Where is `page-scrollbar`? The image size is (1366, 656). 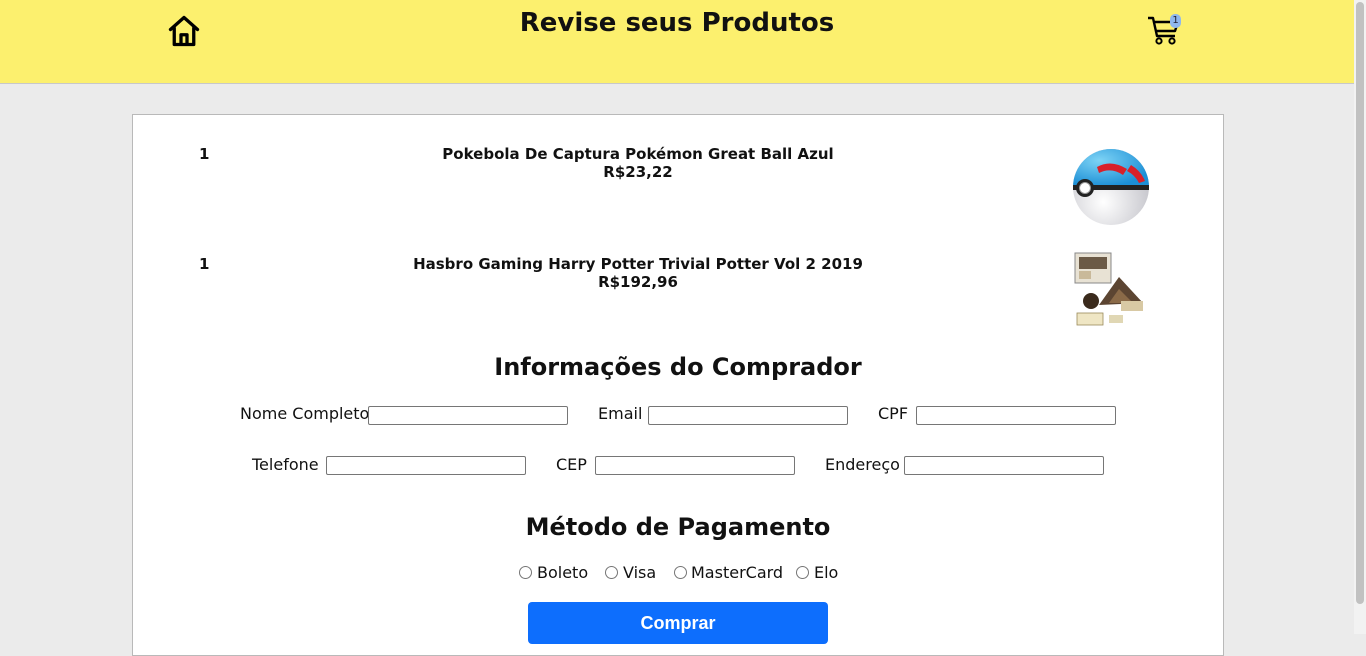
page-scrollbar is located at coordinates (1360, 317).